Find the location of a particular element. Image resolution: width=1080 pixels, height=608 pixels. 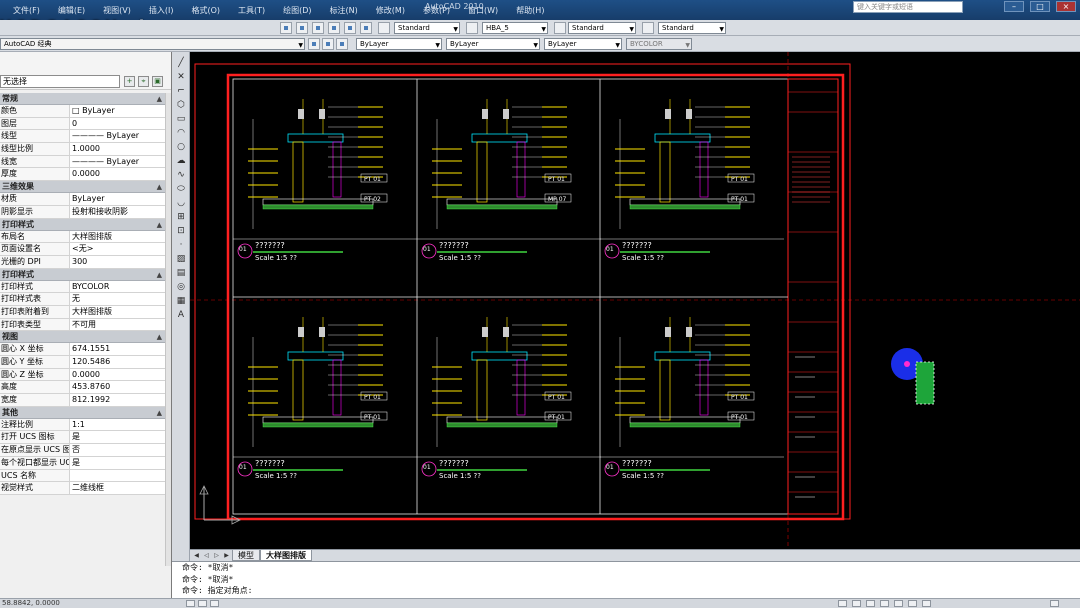

toggle-pickadd-icon: + is located at coordinates (129, 81).